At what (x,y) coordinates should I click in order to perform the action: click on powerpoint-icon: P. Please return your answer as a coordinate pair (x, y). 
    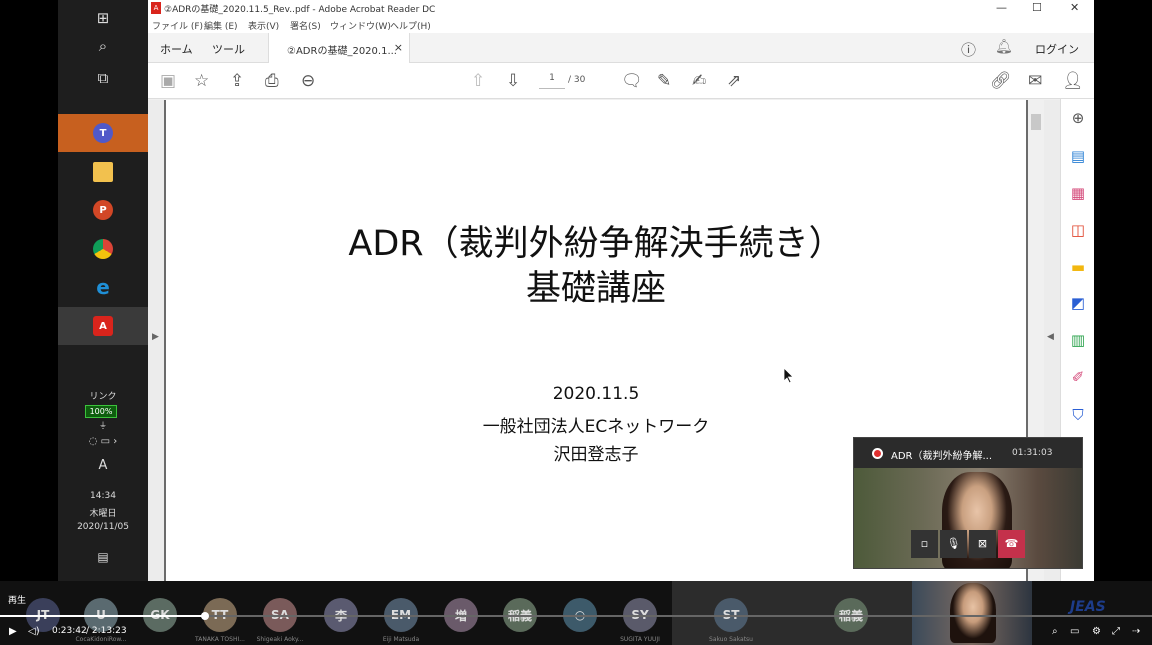
    Looking at the image, I should click on (103, 210).